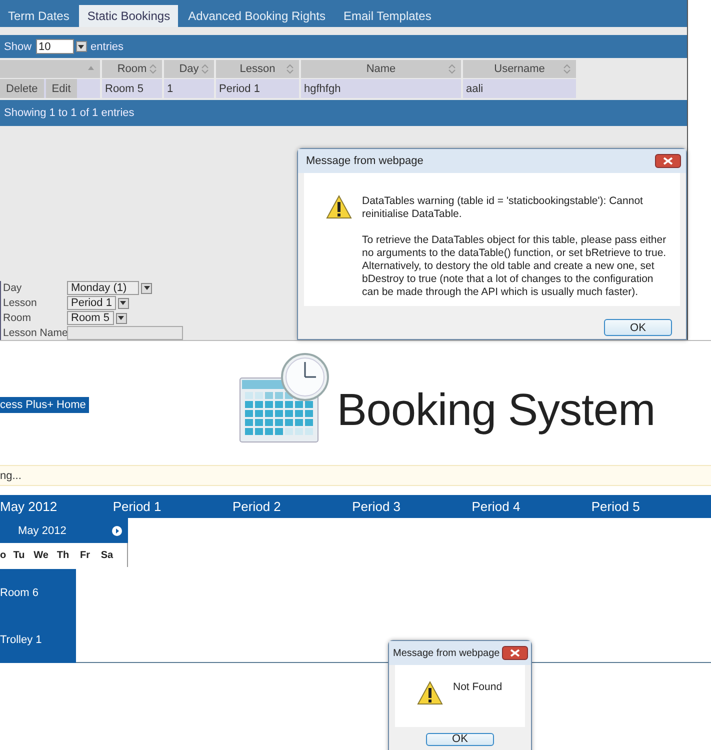 This screenshot has width=711, height=750. What do you see at coordinates (497, 506) in the screenshot?
I see `period-header: Period 4` at bounding box center [497, 506].